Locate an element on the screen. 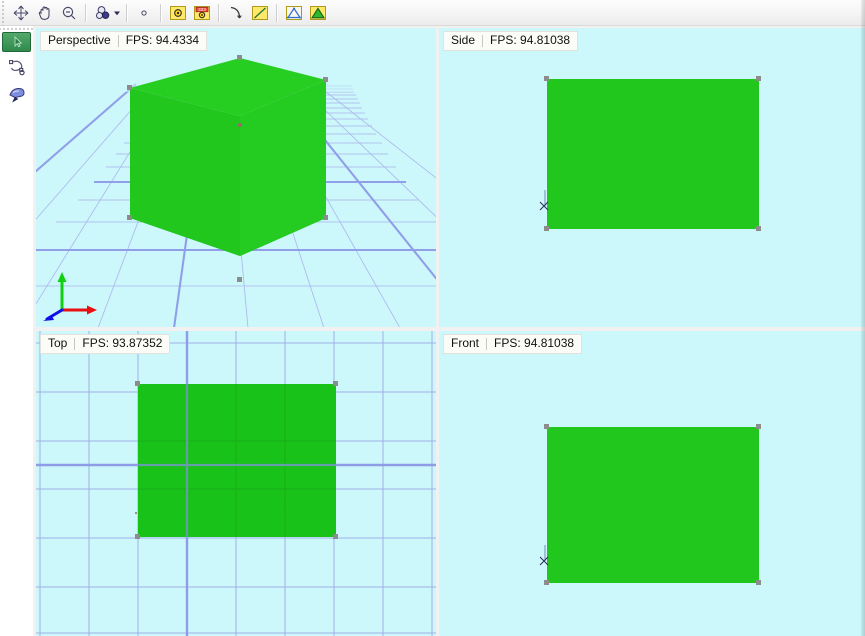 This screenshot has height=636, width=865. triangle-fill-tool-button is located at coordinates (318, 13).